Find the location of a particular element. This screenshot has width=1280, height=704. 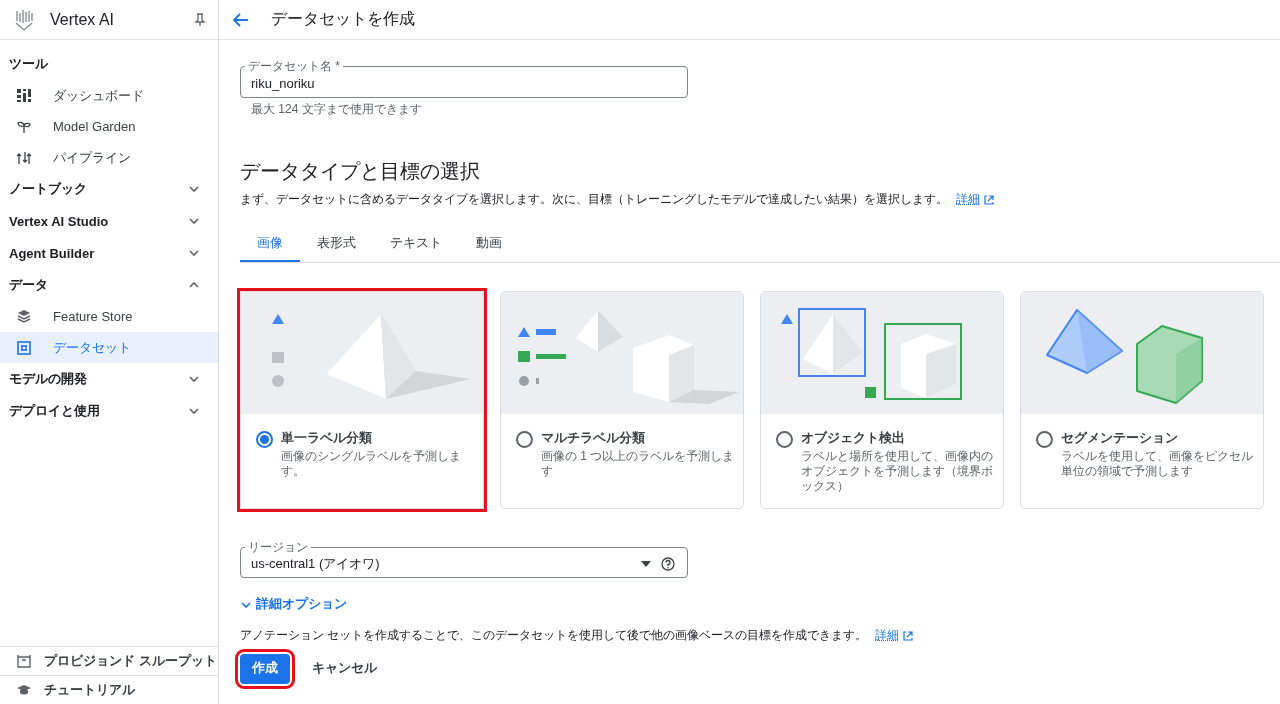

grid-icon is located at coordinates (24, 347).